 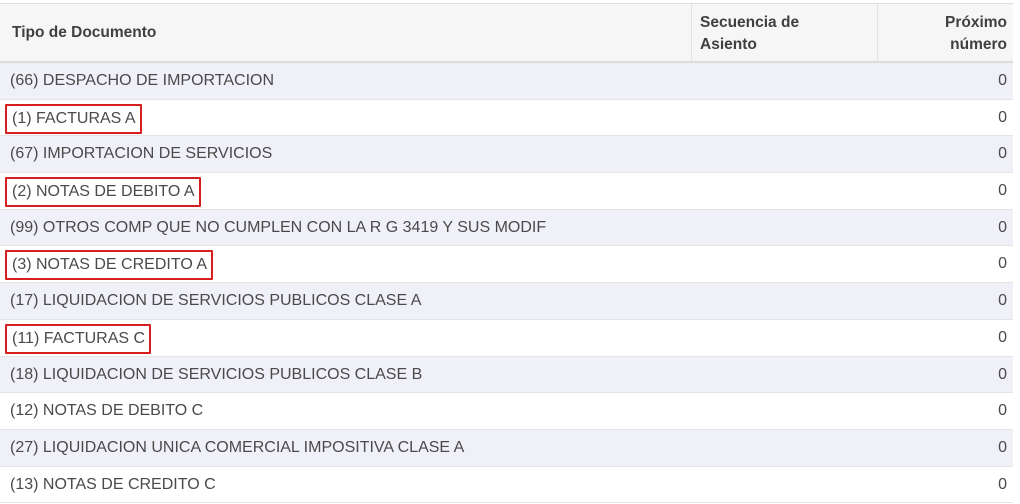 I want to click on doc-type-cell: (67) IMPORTACION DE SERVICIOS, so click(x=141, y=154).